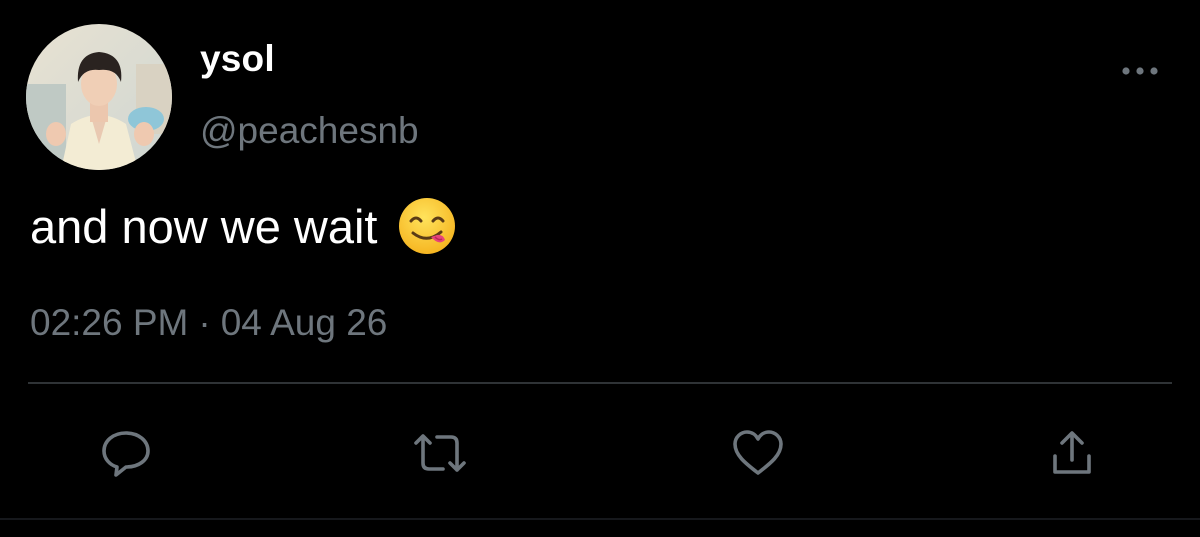 The width and height of the screenshot is (1200, 537). Describe the element at coordinates (304, 322) in the screenshot. I see `tweet-date: 04 Aug 26` at that location.